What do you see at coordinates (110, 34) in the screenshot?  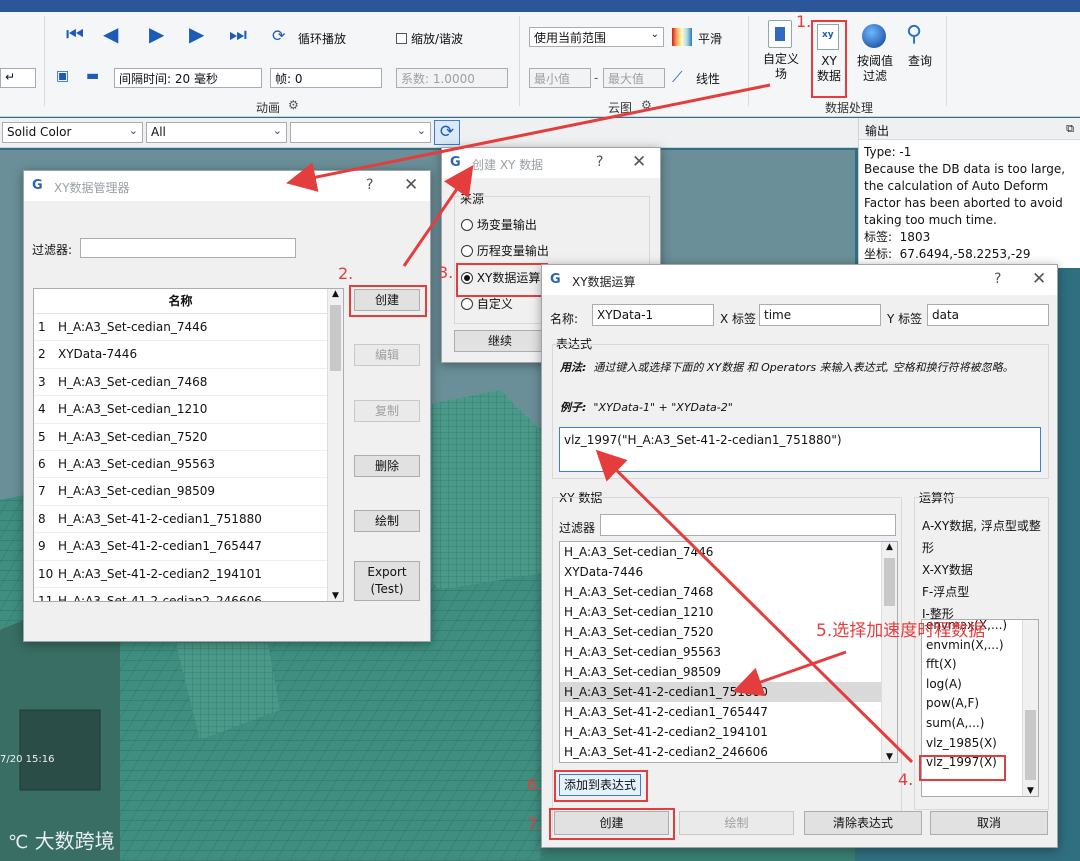 I see `prev-frame-icon: ◀` at bounding box center [110, 34].